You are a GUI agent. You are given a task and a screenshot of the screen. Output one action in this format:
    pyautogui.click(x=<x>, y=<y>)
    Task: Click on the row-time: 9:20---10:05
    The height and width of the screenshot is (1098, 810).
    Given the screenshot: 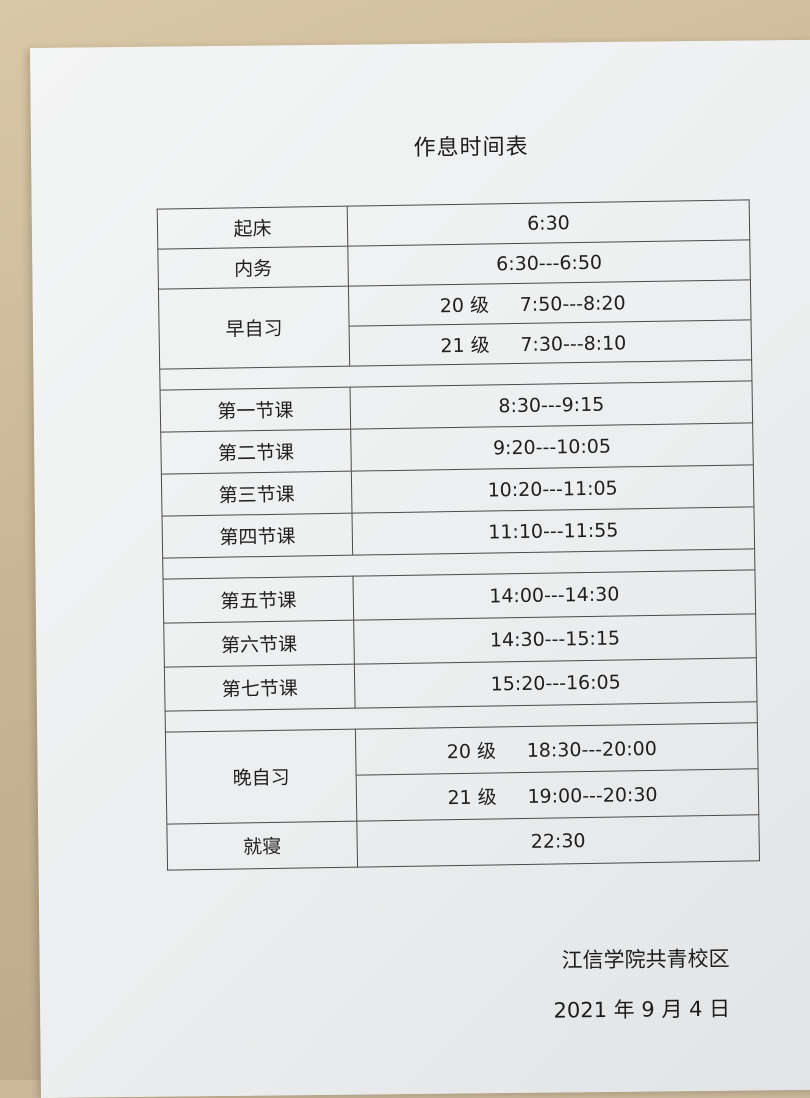 What is the action you would take?
    pyautogui.click(x=552, y=447)
    